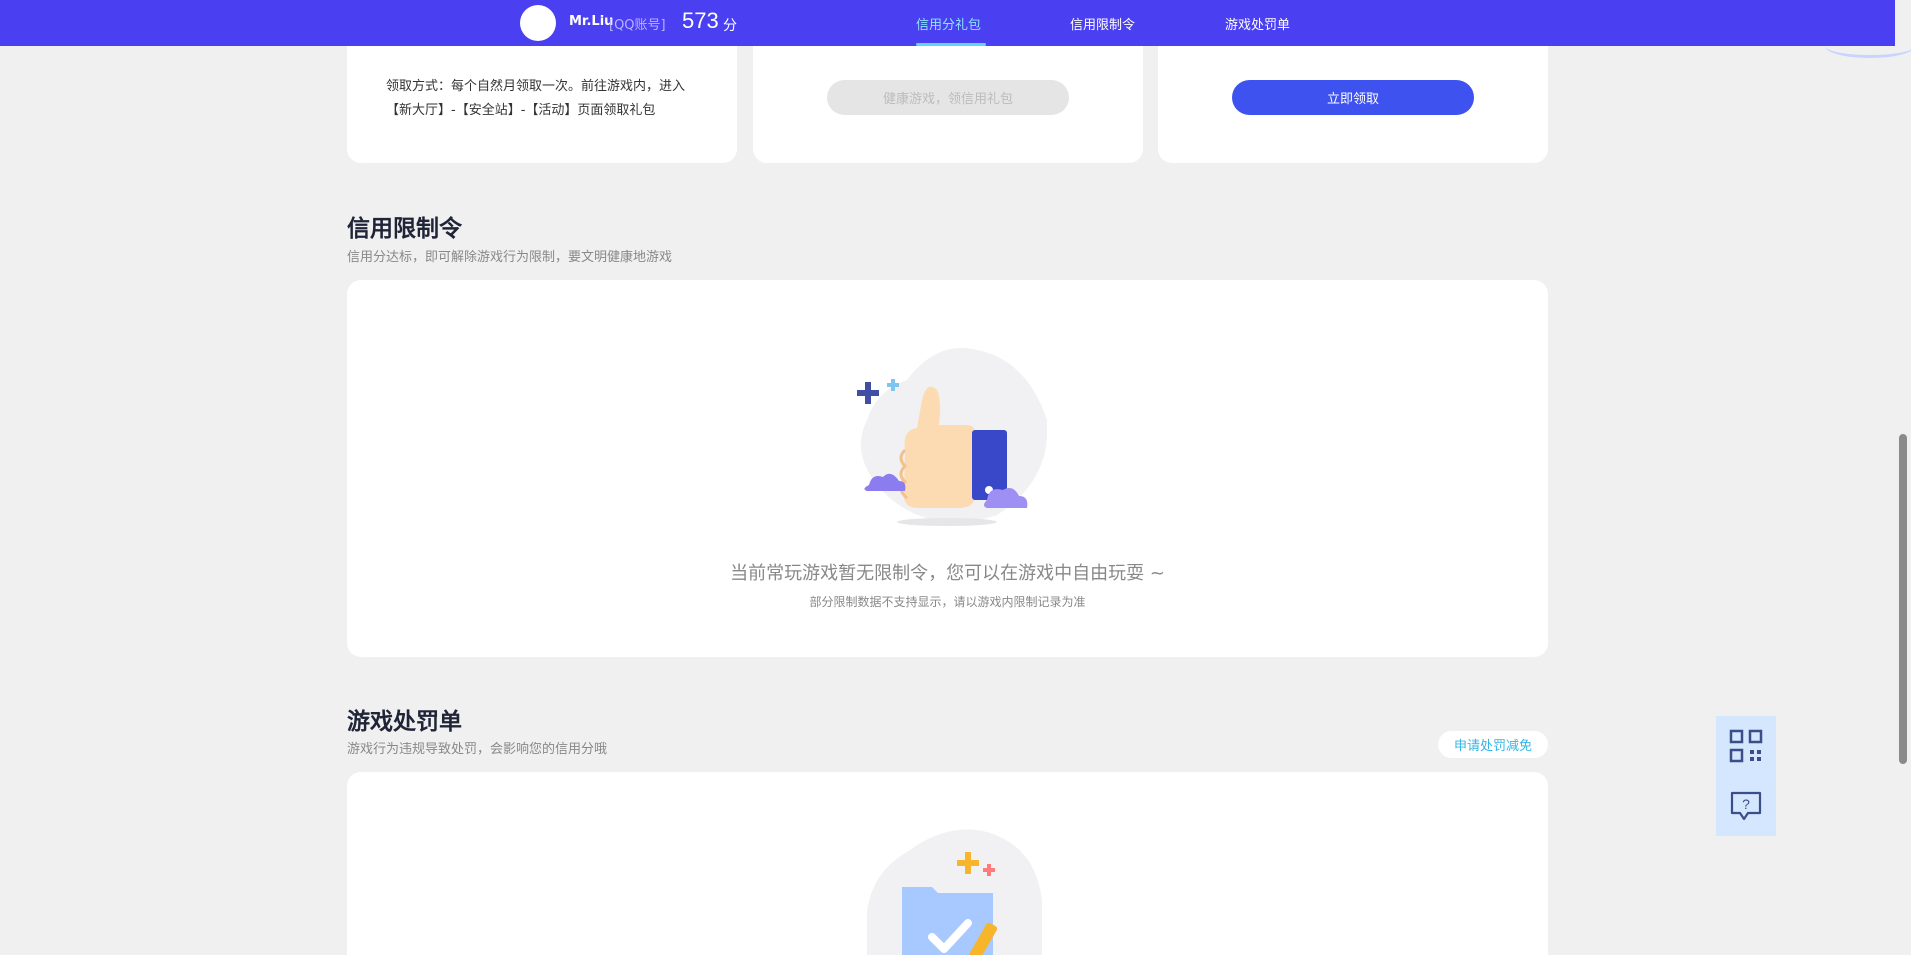 This screenshot has height=955, width=1911. Describe the element at coordinates (952, 437) in the screenshot. I see `thumbs-up-illustration-icon` at that location.